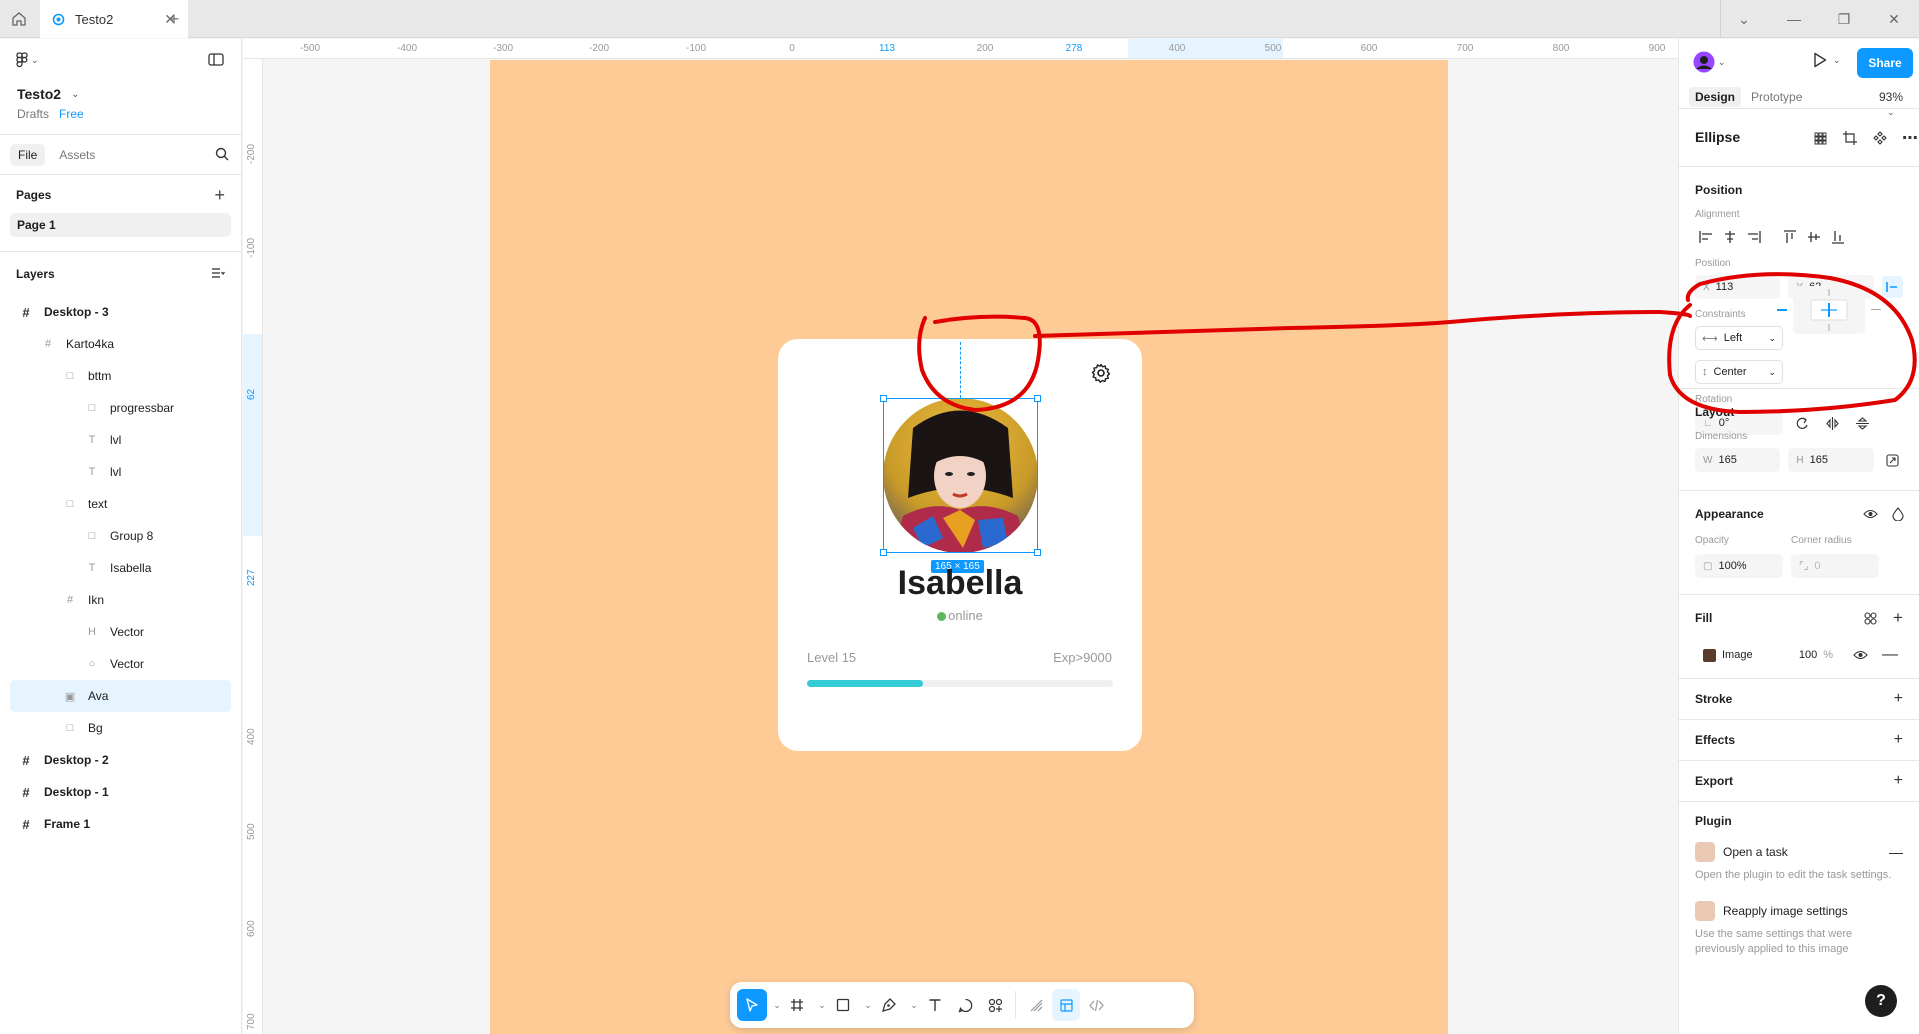 This screenshot has width=1919, height=1034. Describe the element at coordinates (1738, 460) in the screenshot. I see `width-field: W 165` at that location.